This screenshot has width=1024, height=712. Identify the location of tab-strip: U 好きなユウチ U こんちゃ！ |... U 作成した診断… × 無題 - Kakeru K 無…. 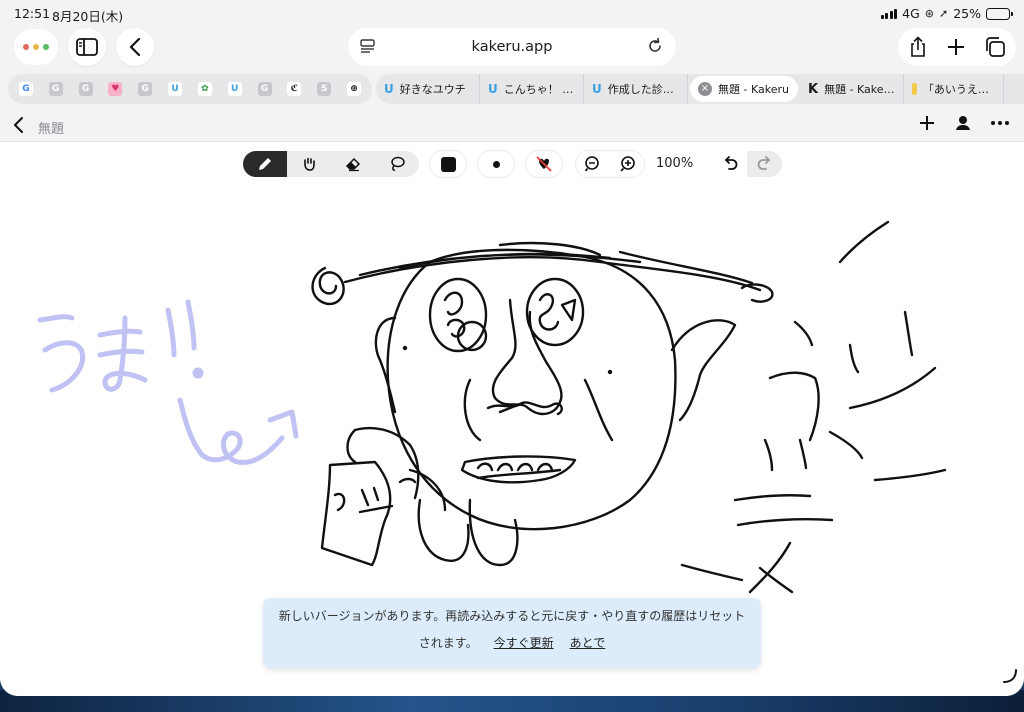
(700, 89).